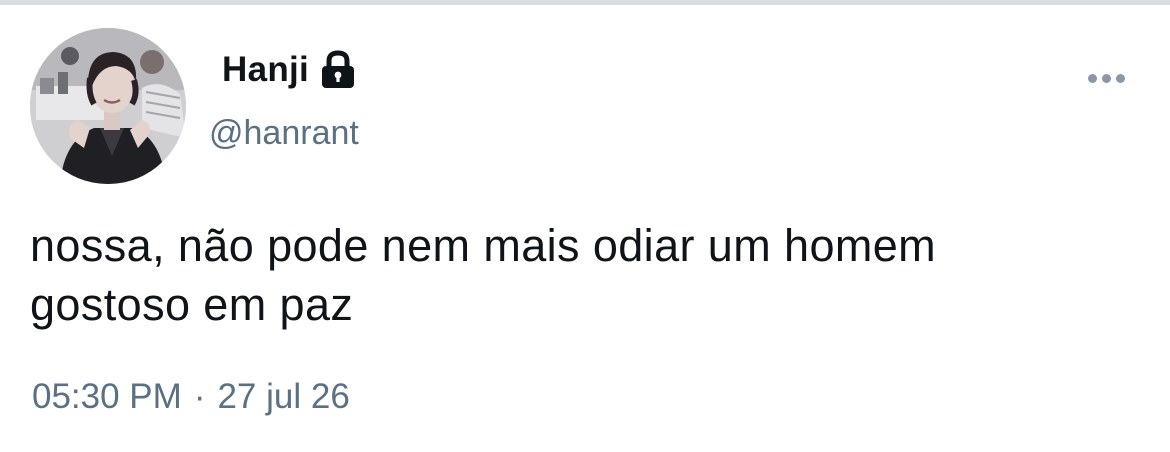 The width and height of the screenshot is (1170, 452). I want to click on tweet-time: 05:30 PM, so click(107, 396).